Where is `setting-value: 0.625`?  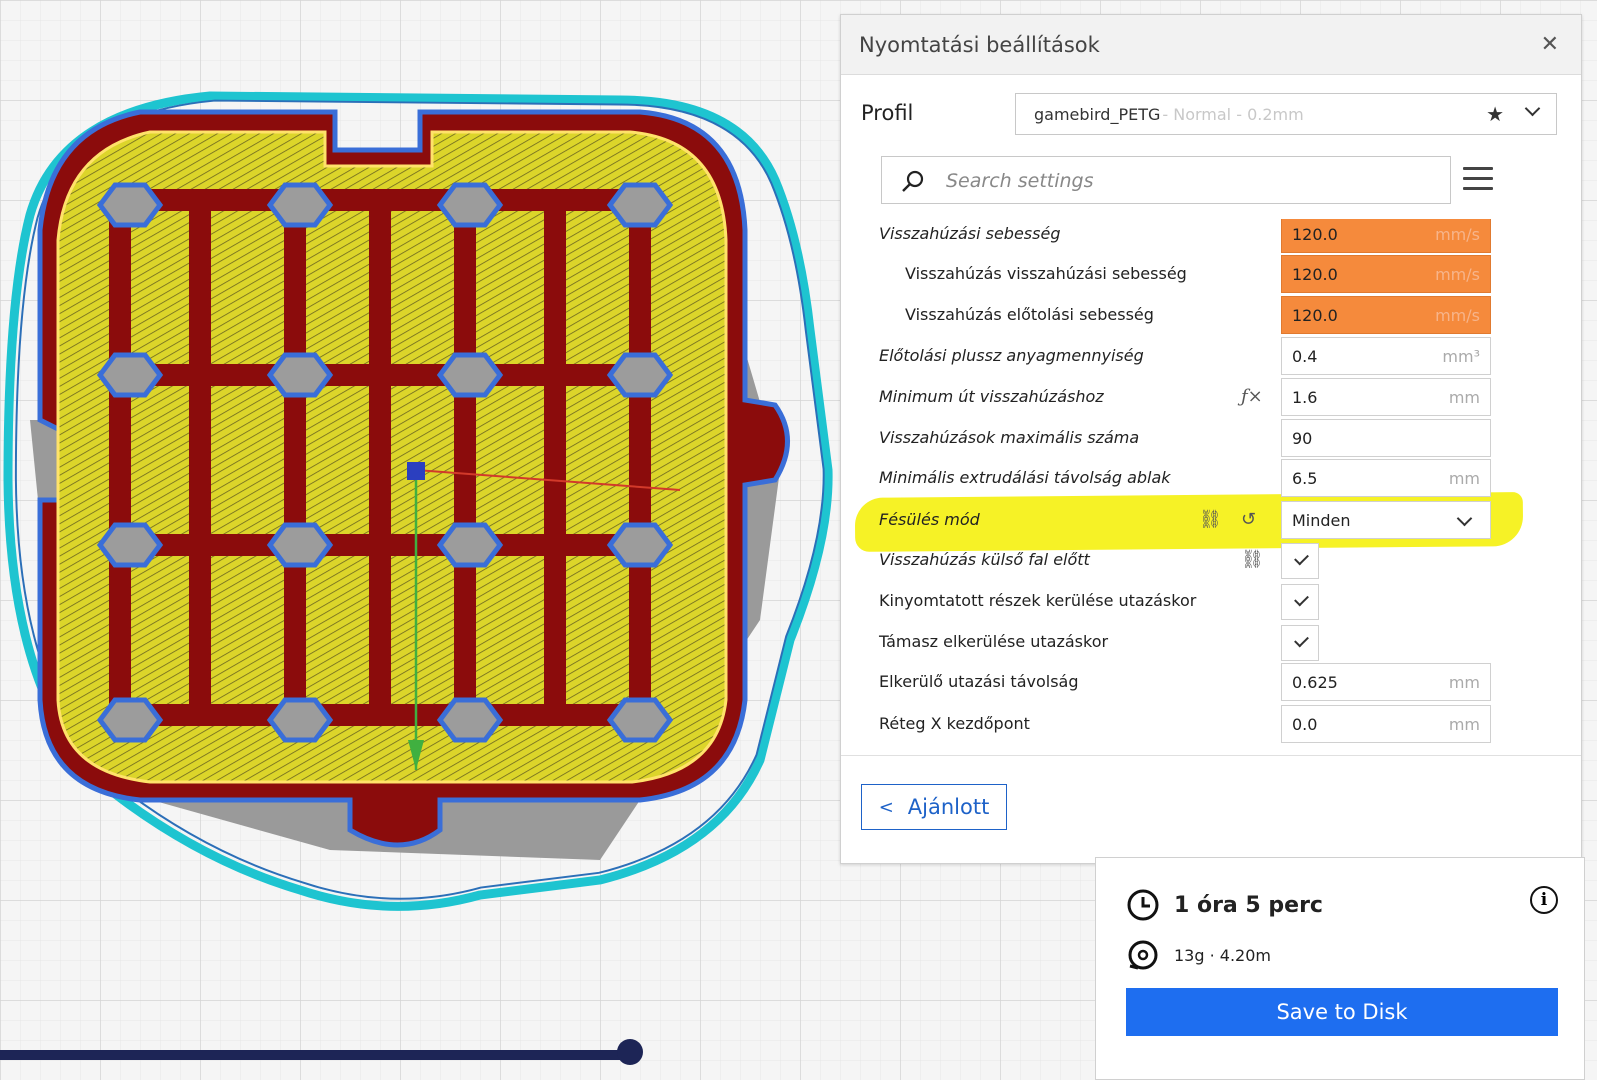 setting-value: 0.625 is located at coordinates (1315, 682).